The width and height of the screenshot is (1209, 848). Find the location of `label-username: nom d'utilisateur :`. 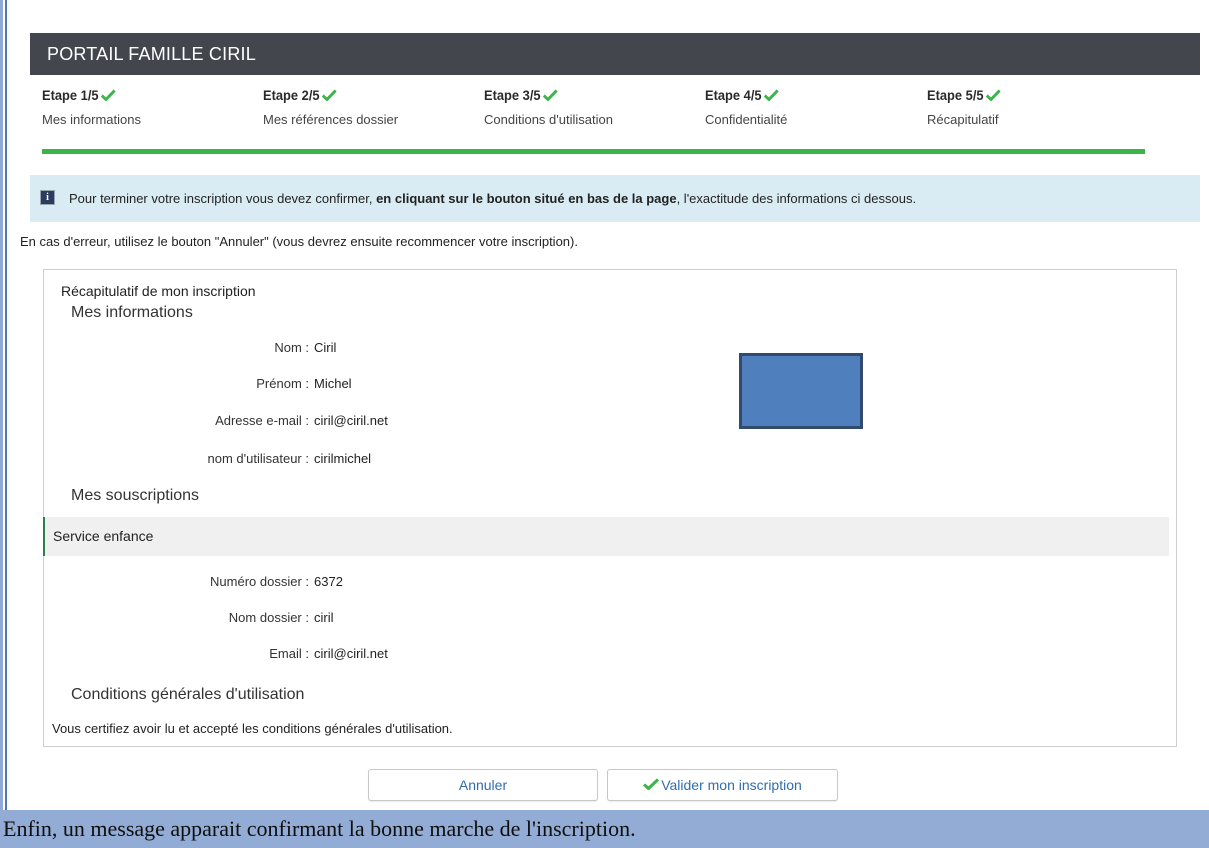

label-username: nom d'utilisateur : is located at coordinates (258, 458).